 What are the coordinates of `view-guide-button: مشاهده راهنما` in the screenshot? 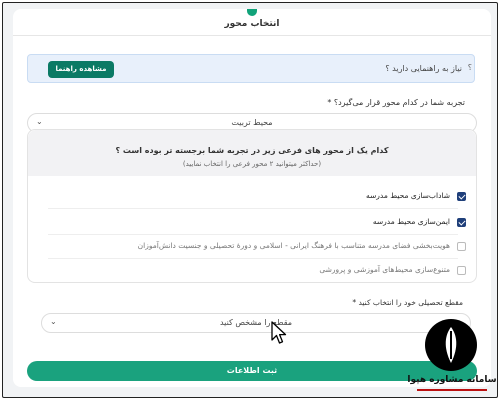 It's located at (81, 69).